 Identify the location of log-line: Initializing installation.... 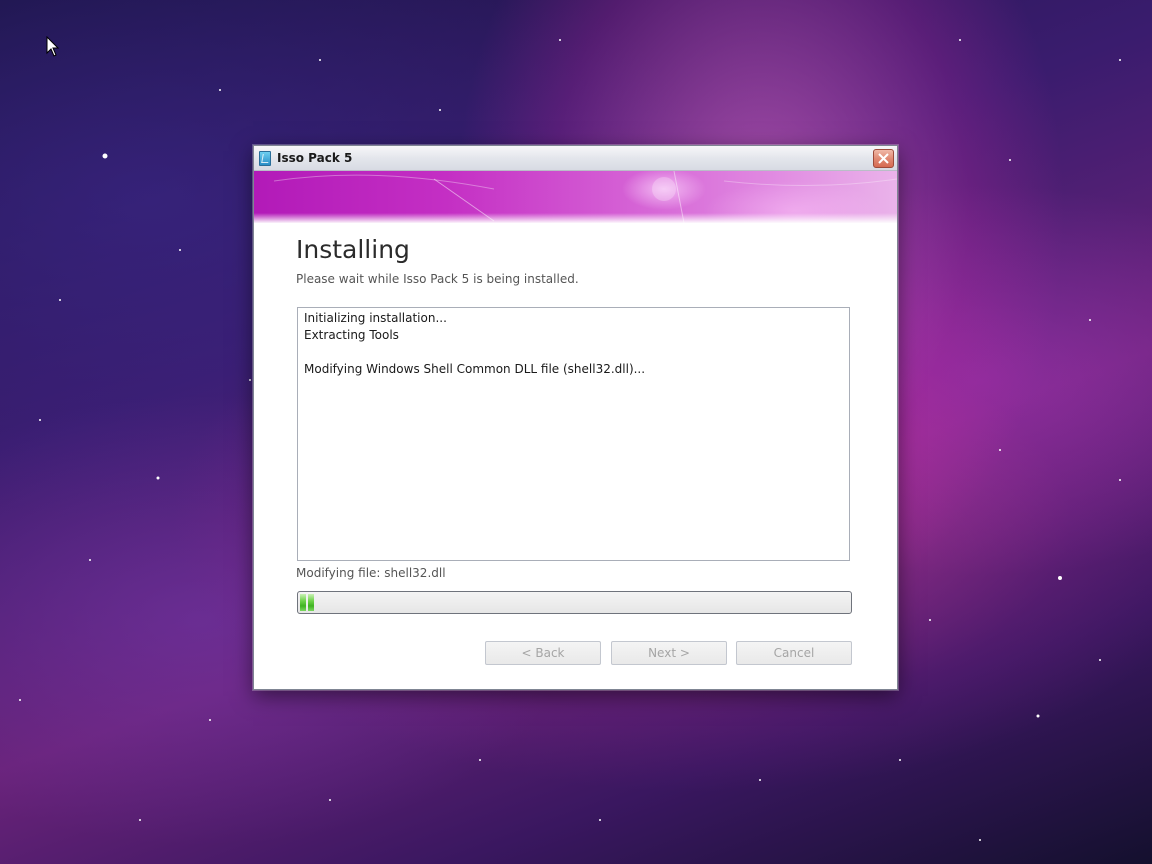
(375, 318).